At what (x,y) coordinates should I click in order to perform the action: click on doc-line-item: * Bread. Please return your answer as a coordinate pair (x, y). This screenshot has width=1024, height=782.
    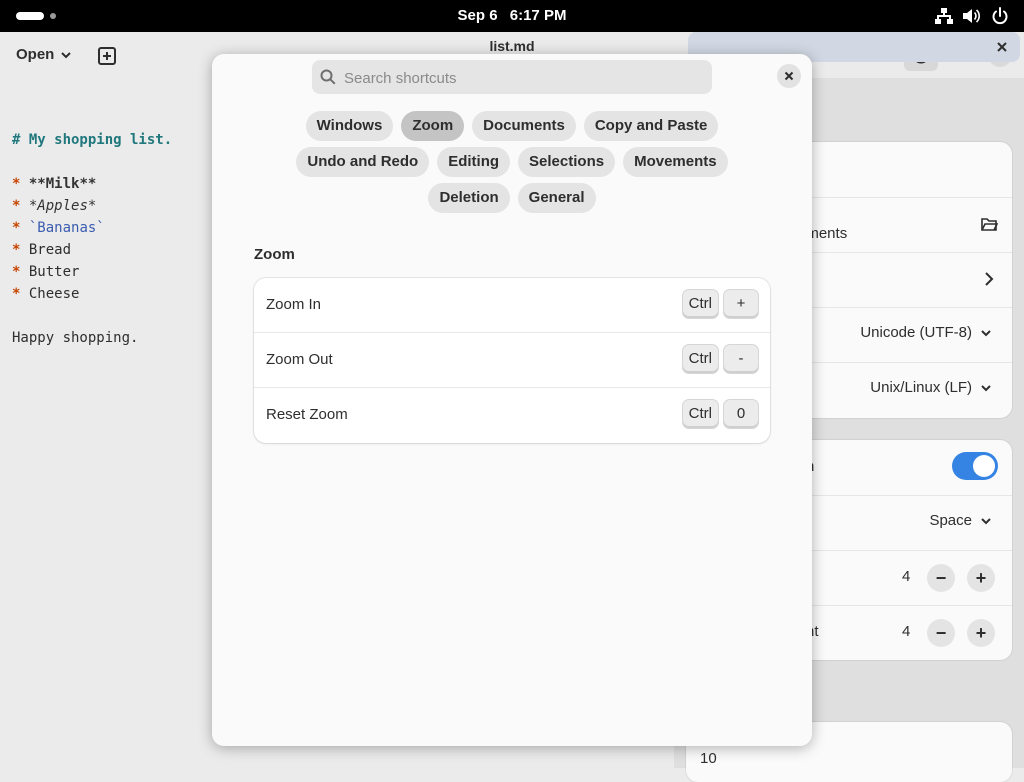
    Looking at the image, I should click on (41, 250).